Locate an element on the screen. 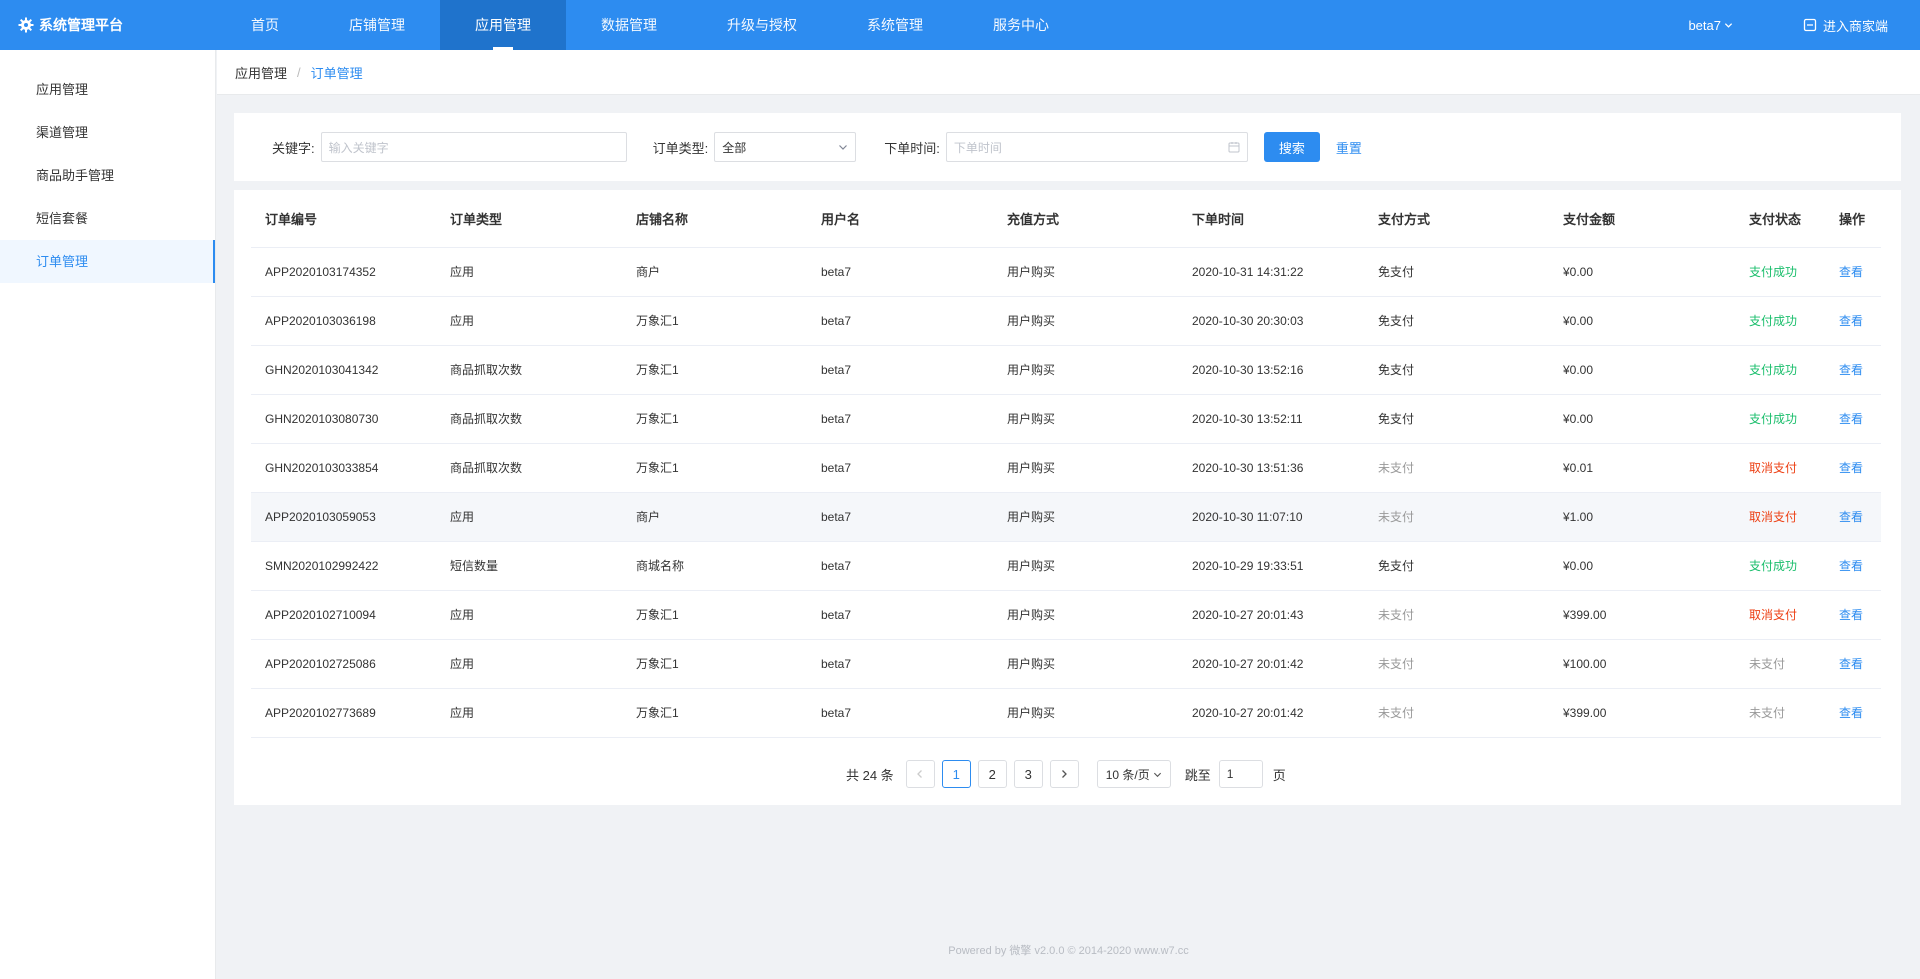 This screenshot has height=979, width=1920. cell-order-no: APP2020103036198 is located at coordinates (343, 321).